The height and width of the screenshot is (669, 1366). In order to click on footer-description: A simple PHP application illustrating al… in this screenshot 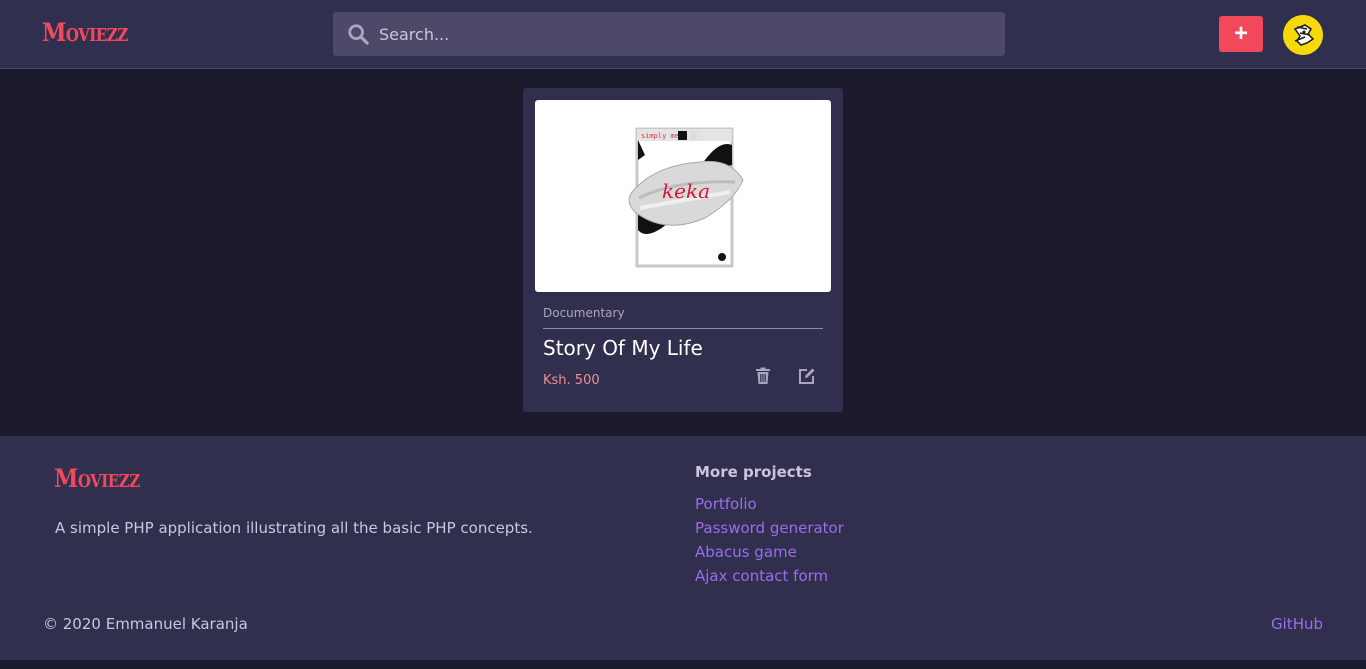, I will do `click(294, 528)`.